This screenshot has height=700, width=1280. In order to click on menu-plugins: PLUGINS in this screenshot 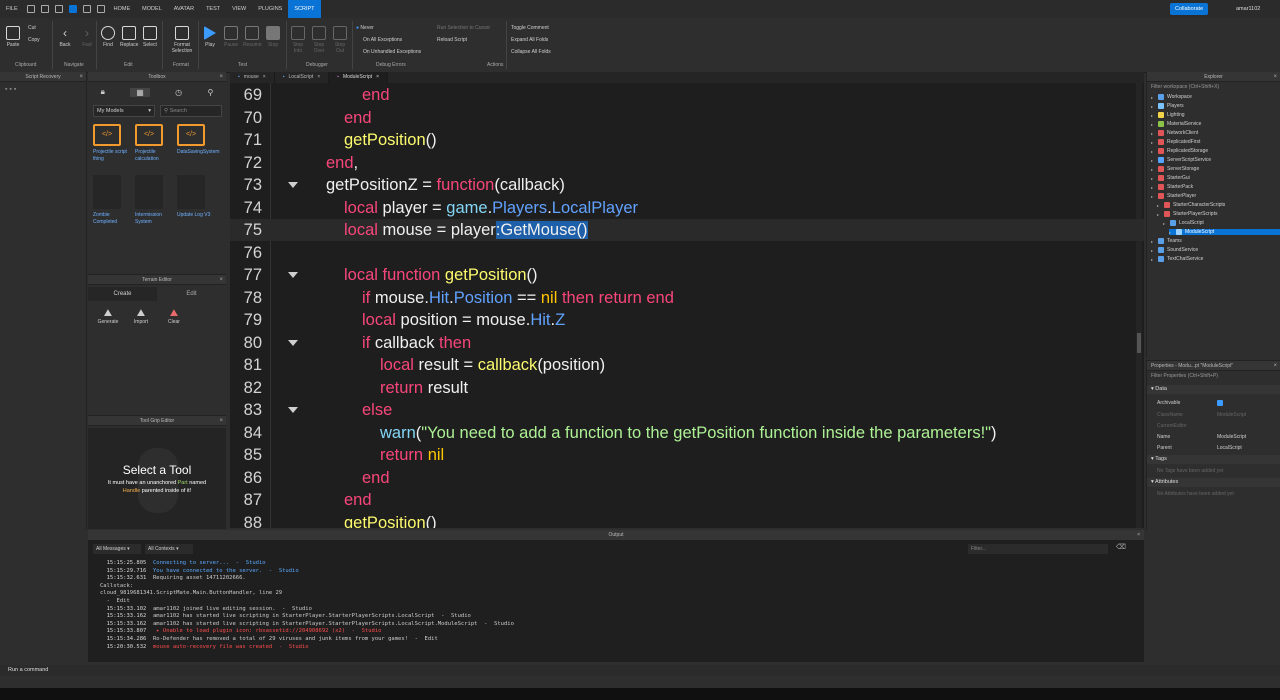, I will do `click(270, 9)`.